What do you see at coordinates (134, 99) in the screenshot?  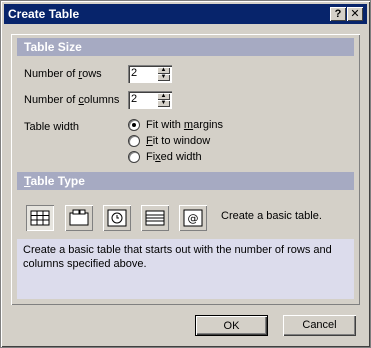 I see `columns-value: 2` at bounding box center [134, 99].